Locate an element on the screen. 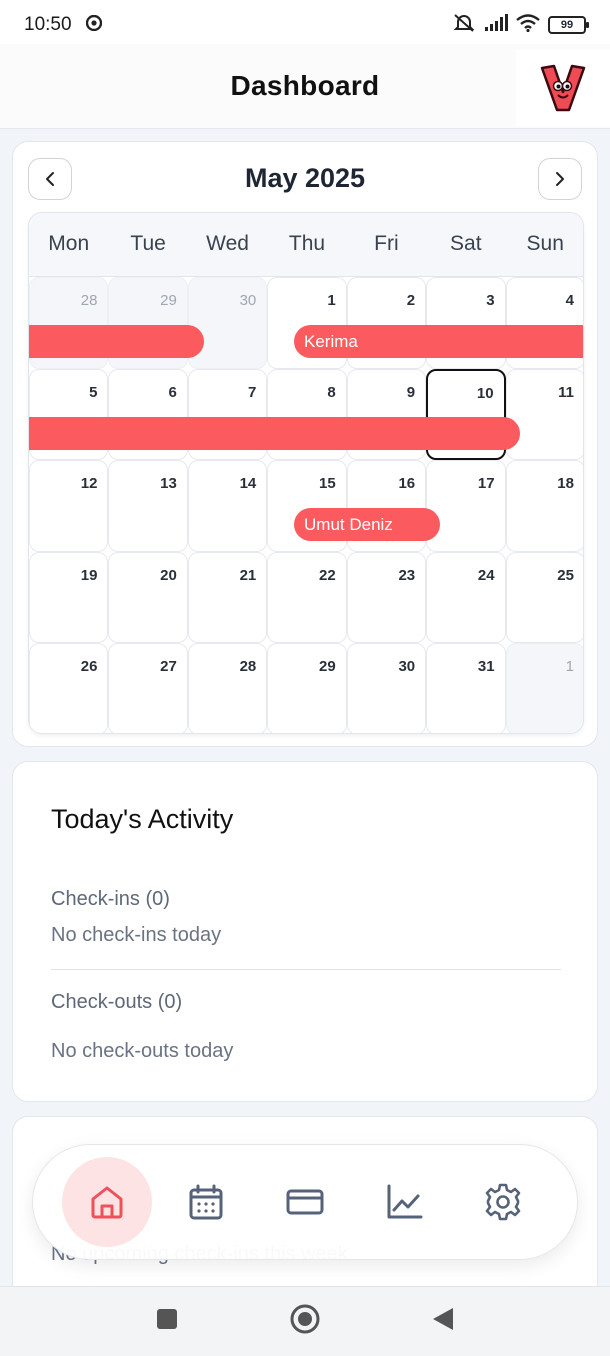 The height and width of the screenshot is (1356, 610). wifi-icon is located at coordinates (528, 25).